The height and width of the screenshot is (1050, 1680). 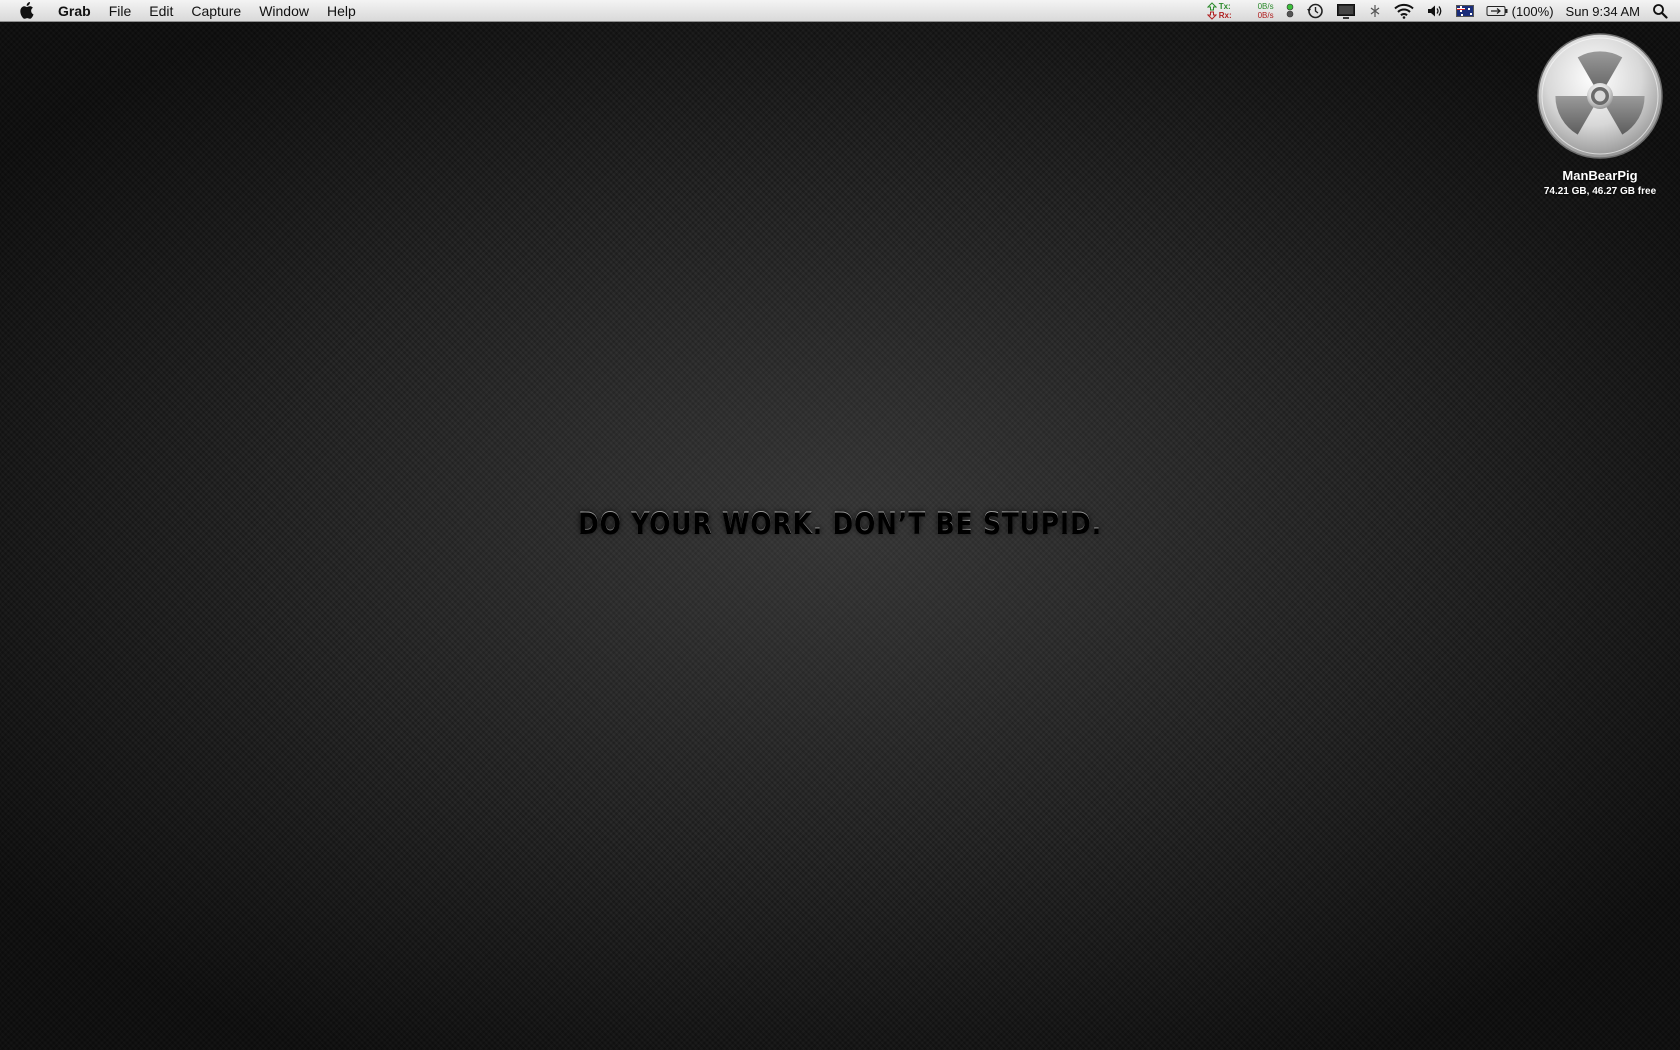 I want to click on status-volume, so click(x=1435, y=11).